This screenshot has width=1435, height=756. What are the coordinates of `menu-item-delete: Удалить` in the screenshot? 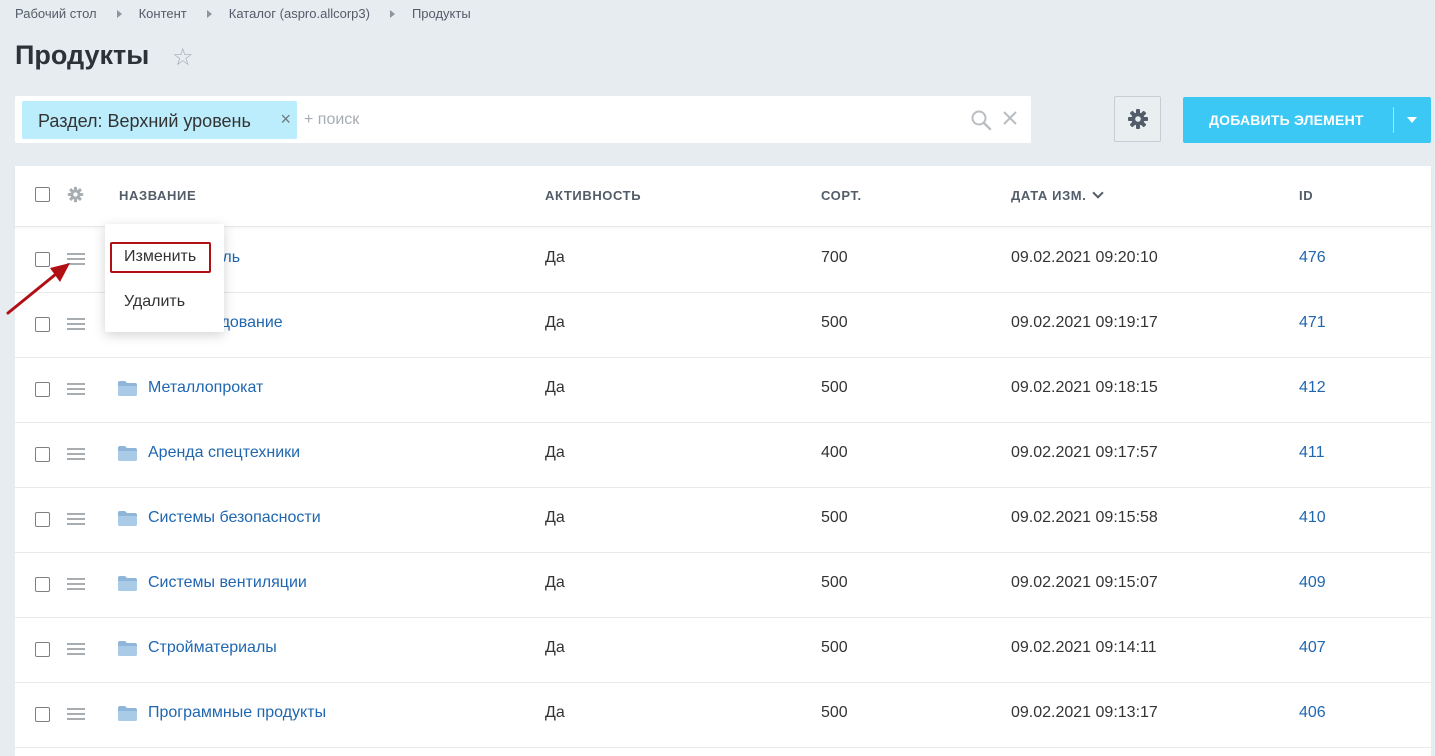 It's located at (154, 302).